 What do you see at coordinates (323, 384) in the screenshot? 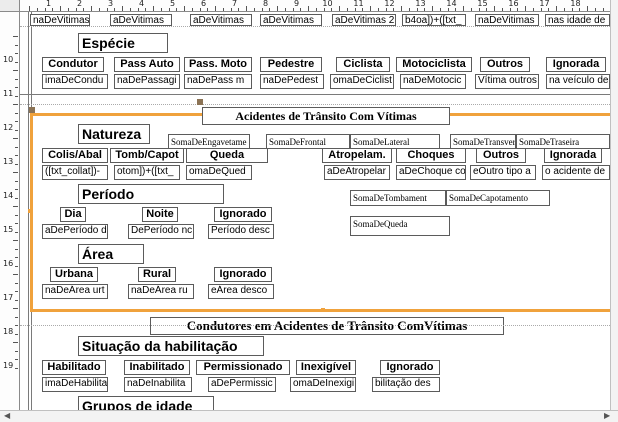
I see `field-box: omaDeInexigi` at bounding box center [323, 384].